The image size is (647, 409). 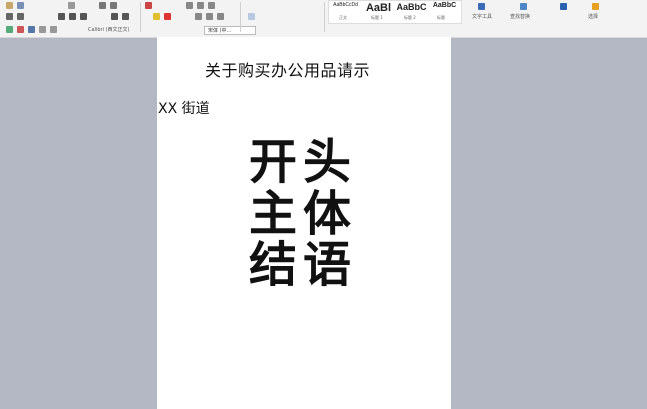 I want to click on style-heading-2: AaBbC, so click(x=411, y=6).